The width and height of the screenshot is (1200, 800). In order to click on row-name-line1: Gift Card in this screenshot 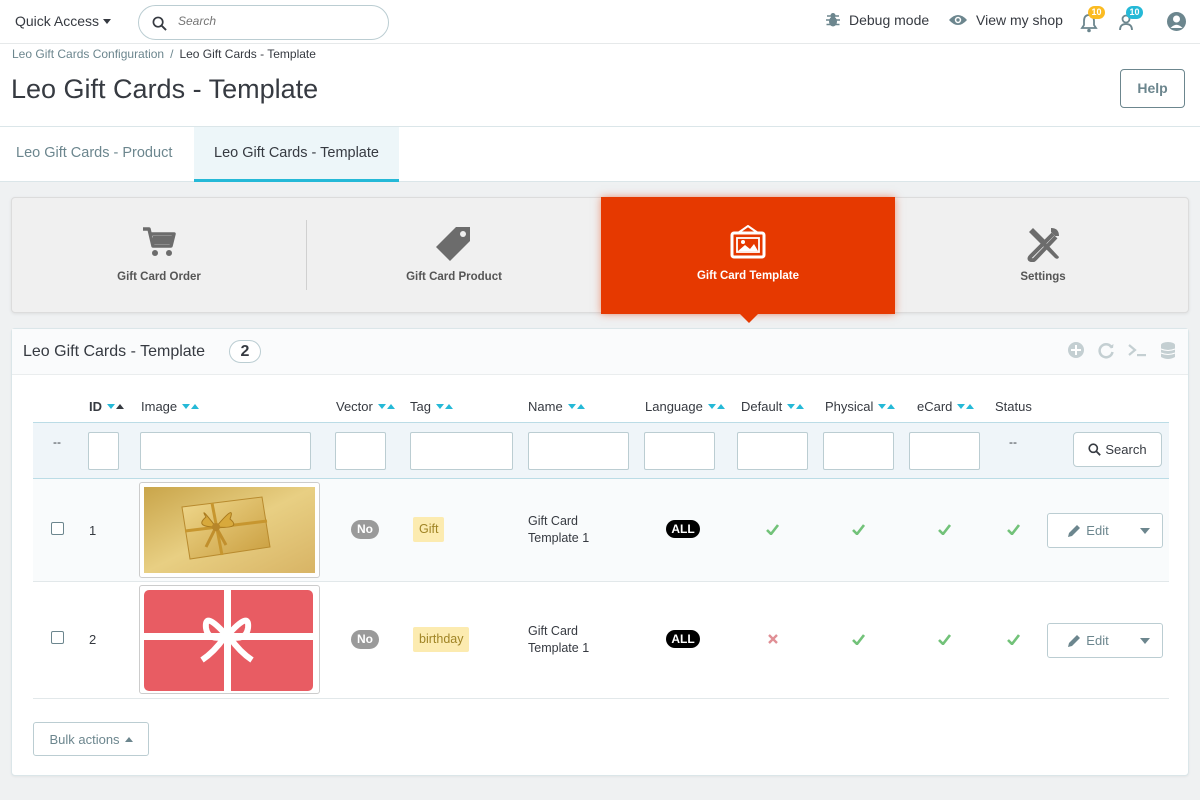, I will do `click(553, 631)`.